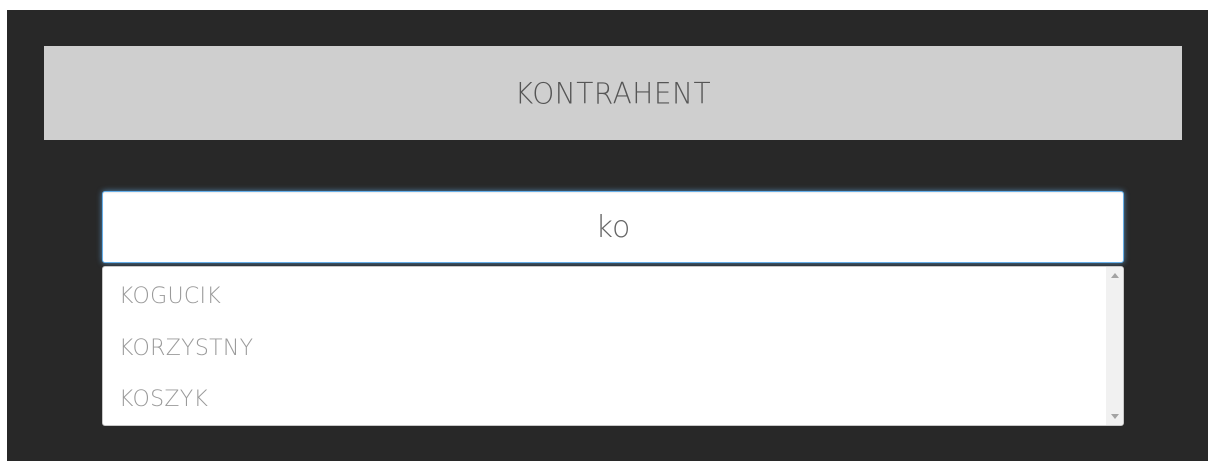 The image size is (1208, 461). I want to click on scroll-up-button, so click(1114, 275).